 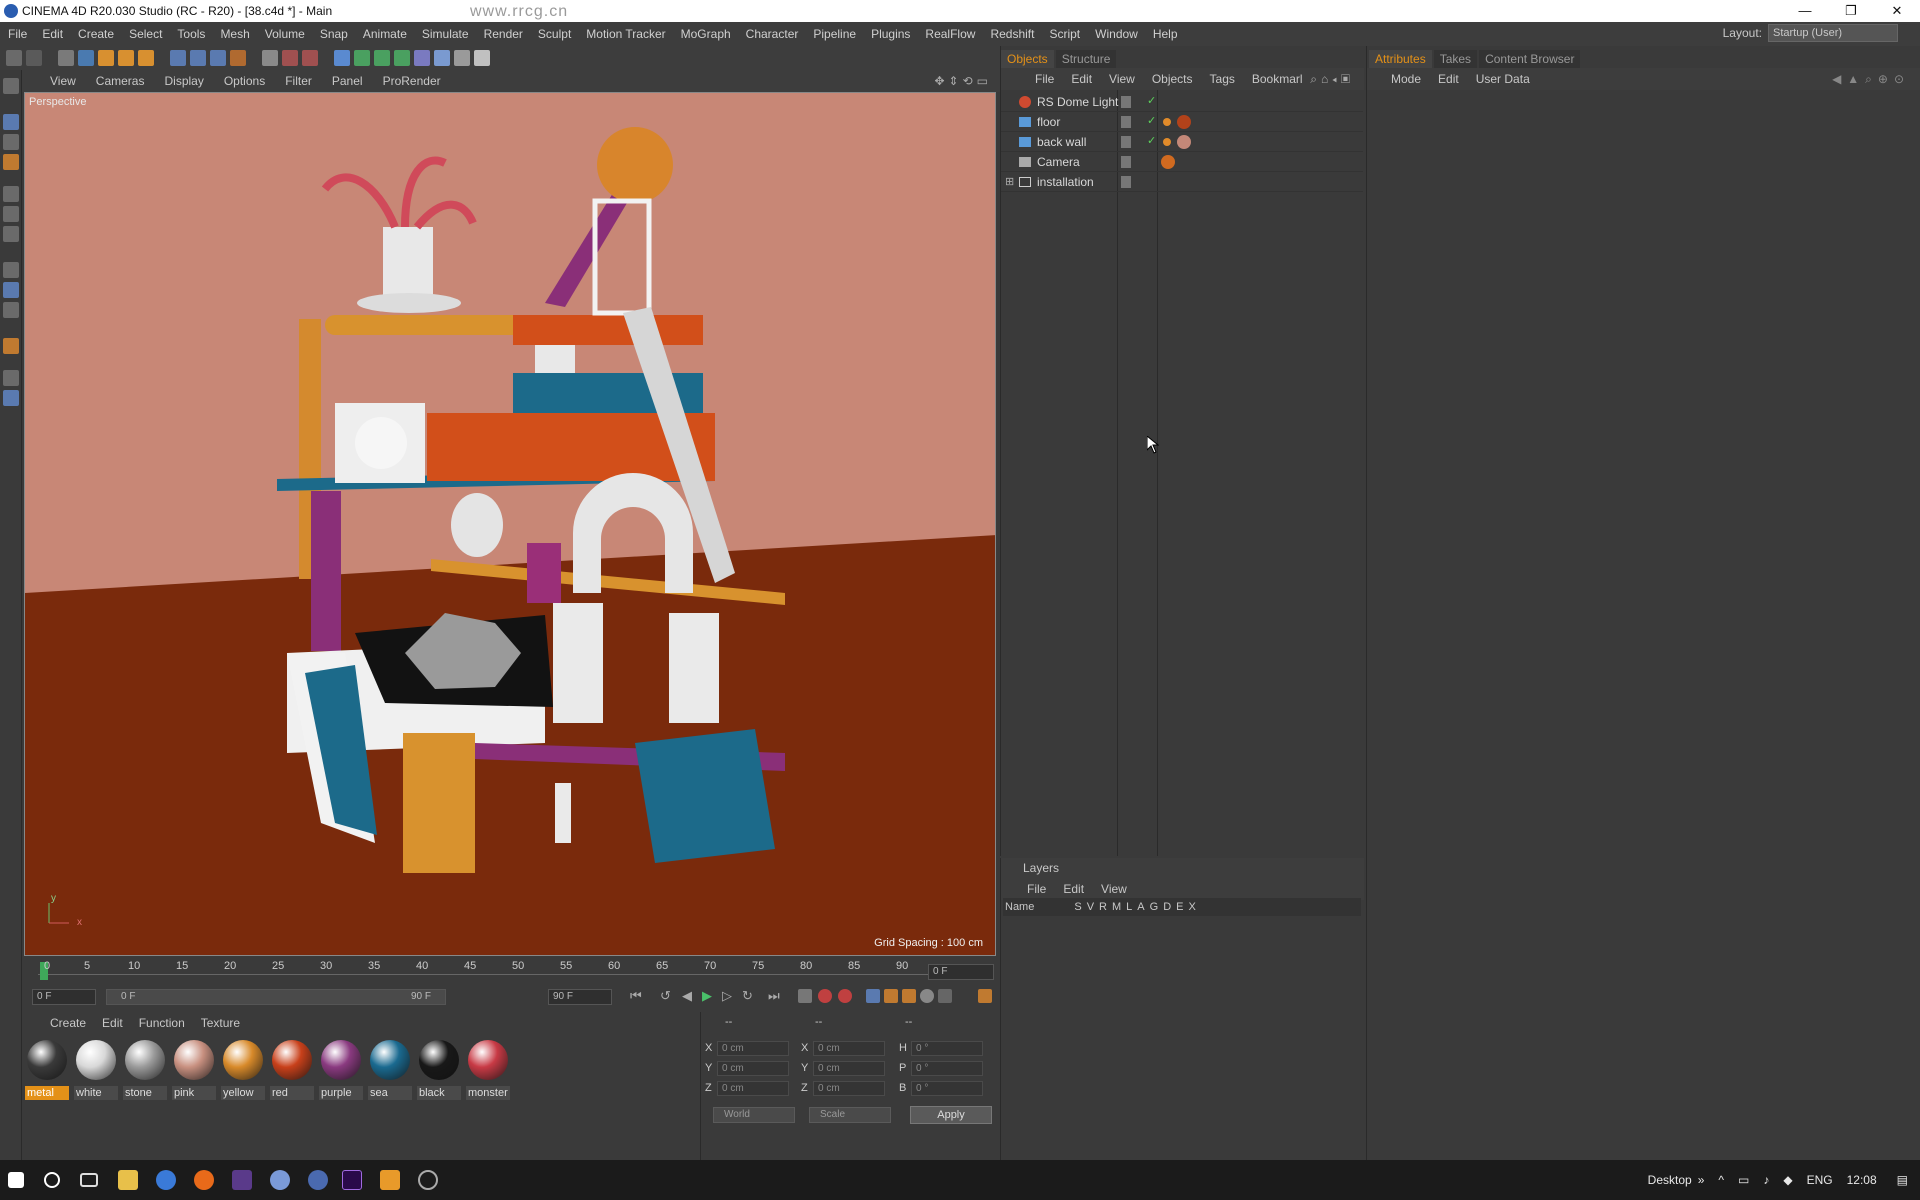 I want to click on key-scale-icon, so click(x=891, y=996).